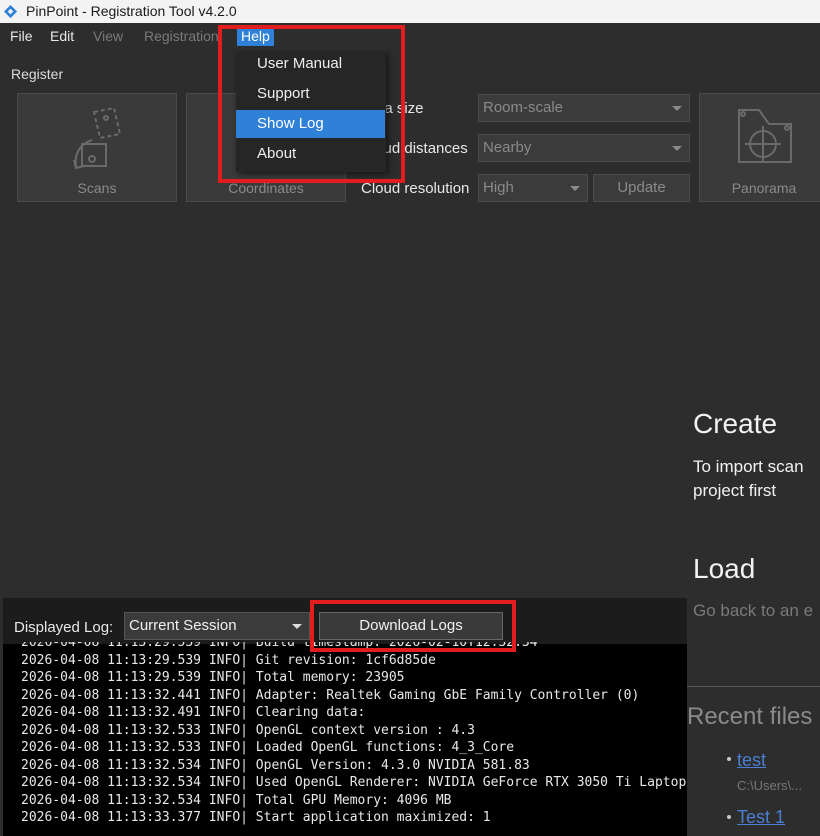 Image resolution: width=820 pixels, height=836 pixels. Describe the element at coordinates (97, 188) in the screenshot. I see `scans-label: Scans` at that location.